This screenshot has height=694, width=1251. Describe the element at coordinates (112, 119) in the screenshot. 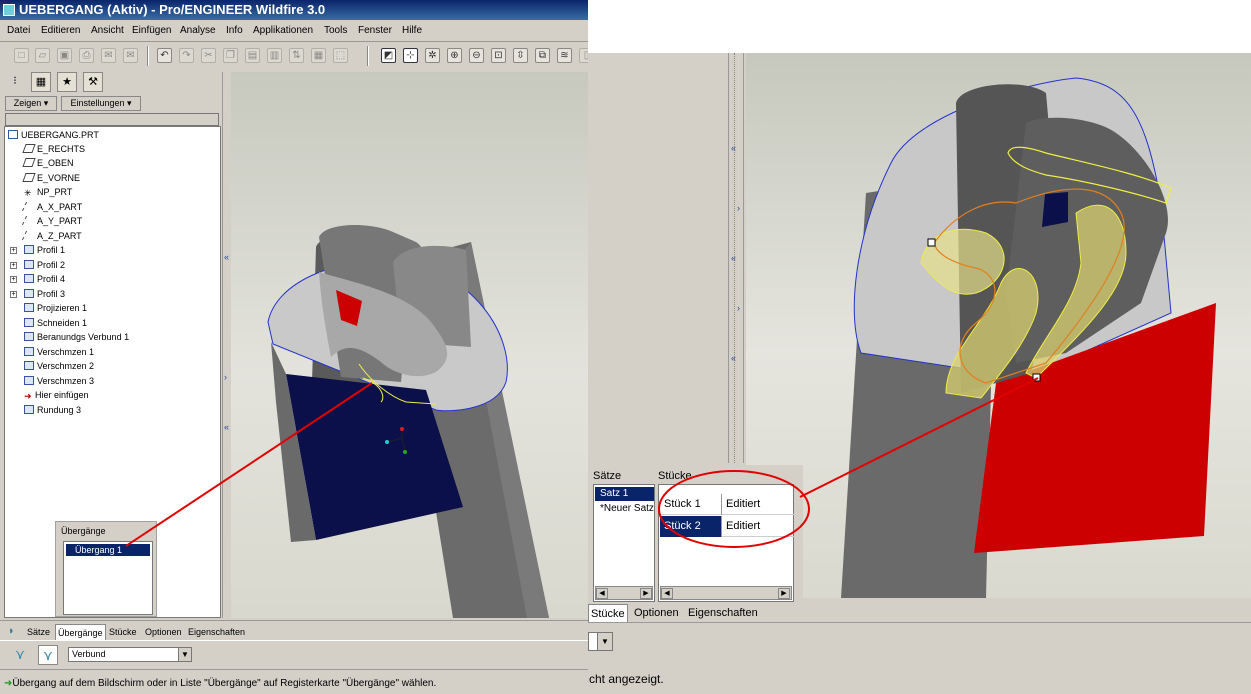

I see `tree-filter-bar` at that location.